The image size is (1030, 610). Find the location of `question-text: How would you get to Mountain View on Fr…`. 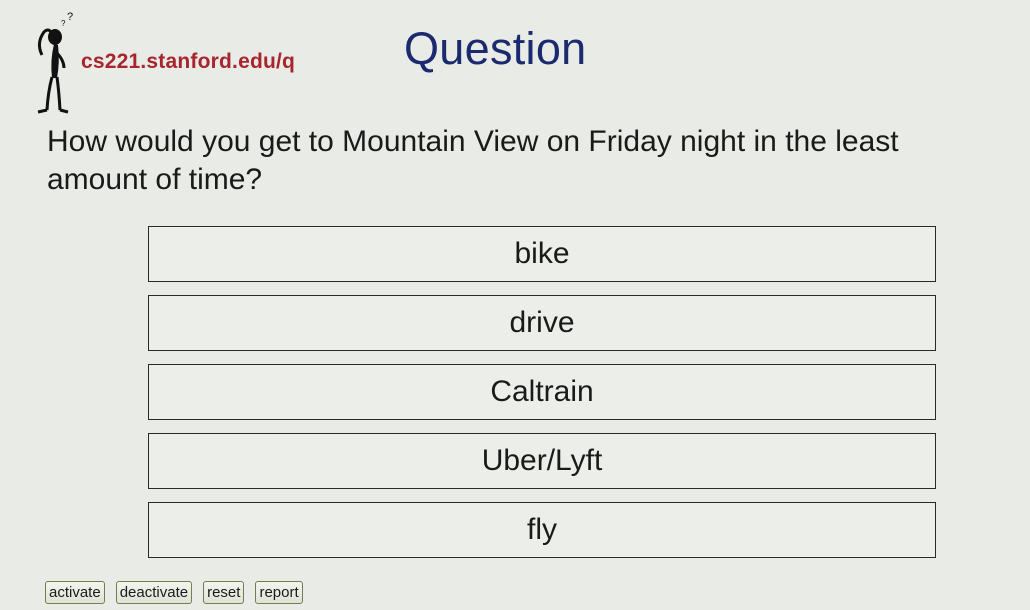

question-text: How would you get to Mountain View on Fr… is located at coordinates (473, 160).